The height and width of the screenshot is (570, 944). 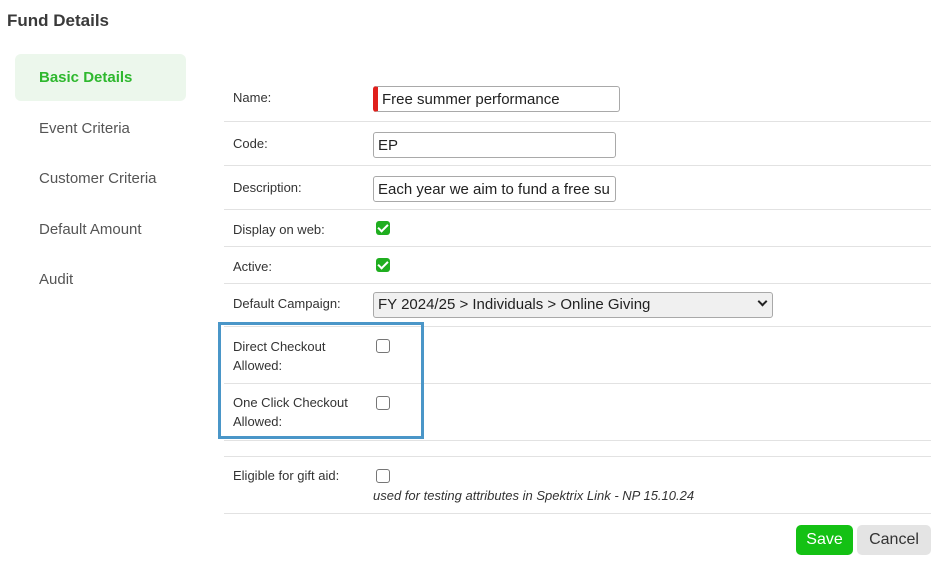 I want to click on active-label: Active:, so click(x=253, y=266).